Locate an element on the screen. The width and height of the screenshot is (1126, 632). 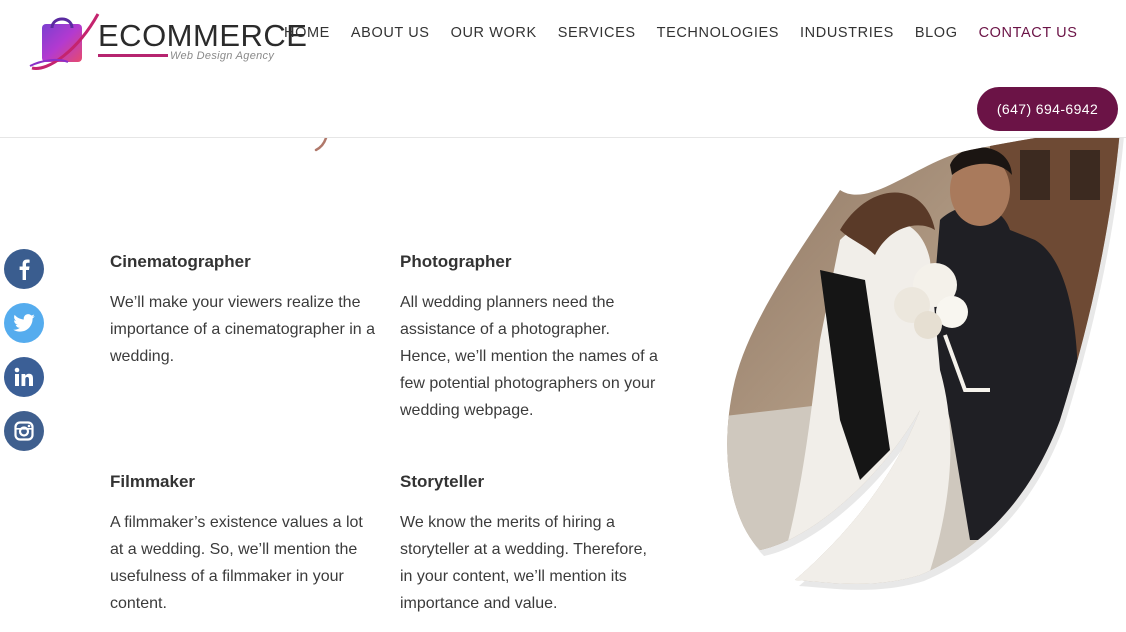
shopping-bag-logo-icon is located at coordinates (64, 41).